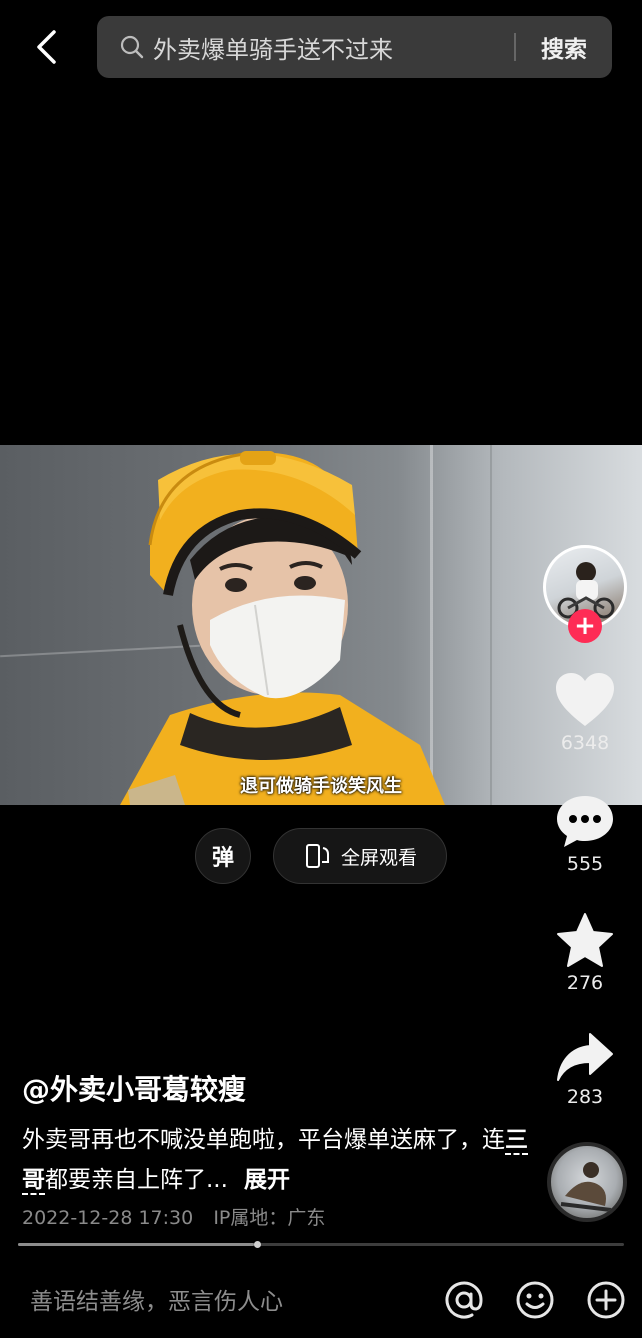 The width and height of the screenshot is (642, 1338). I want to click on expand-caption-button: 展开, so click(267, 1180).